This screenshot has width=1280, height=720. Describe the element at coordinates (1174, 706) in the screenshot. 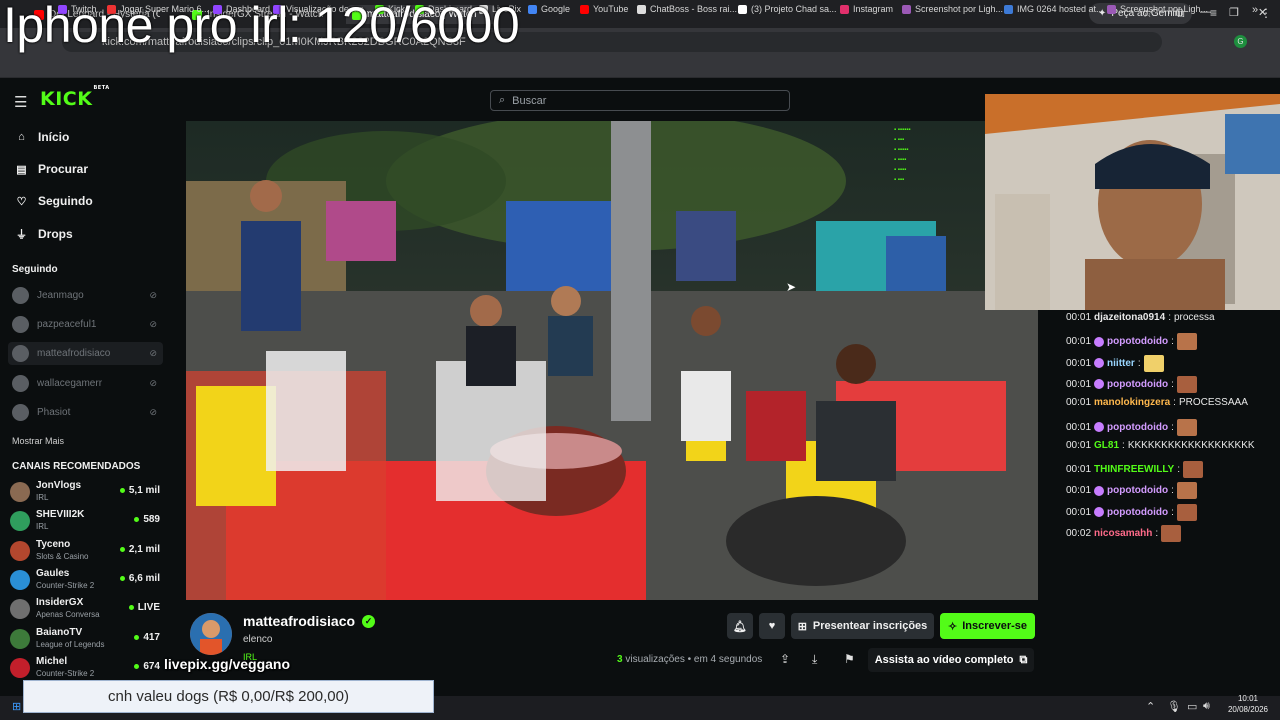

I see `microphone-icon: 🎙︎` at that location.